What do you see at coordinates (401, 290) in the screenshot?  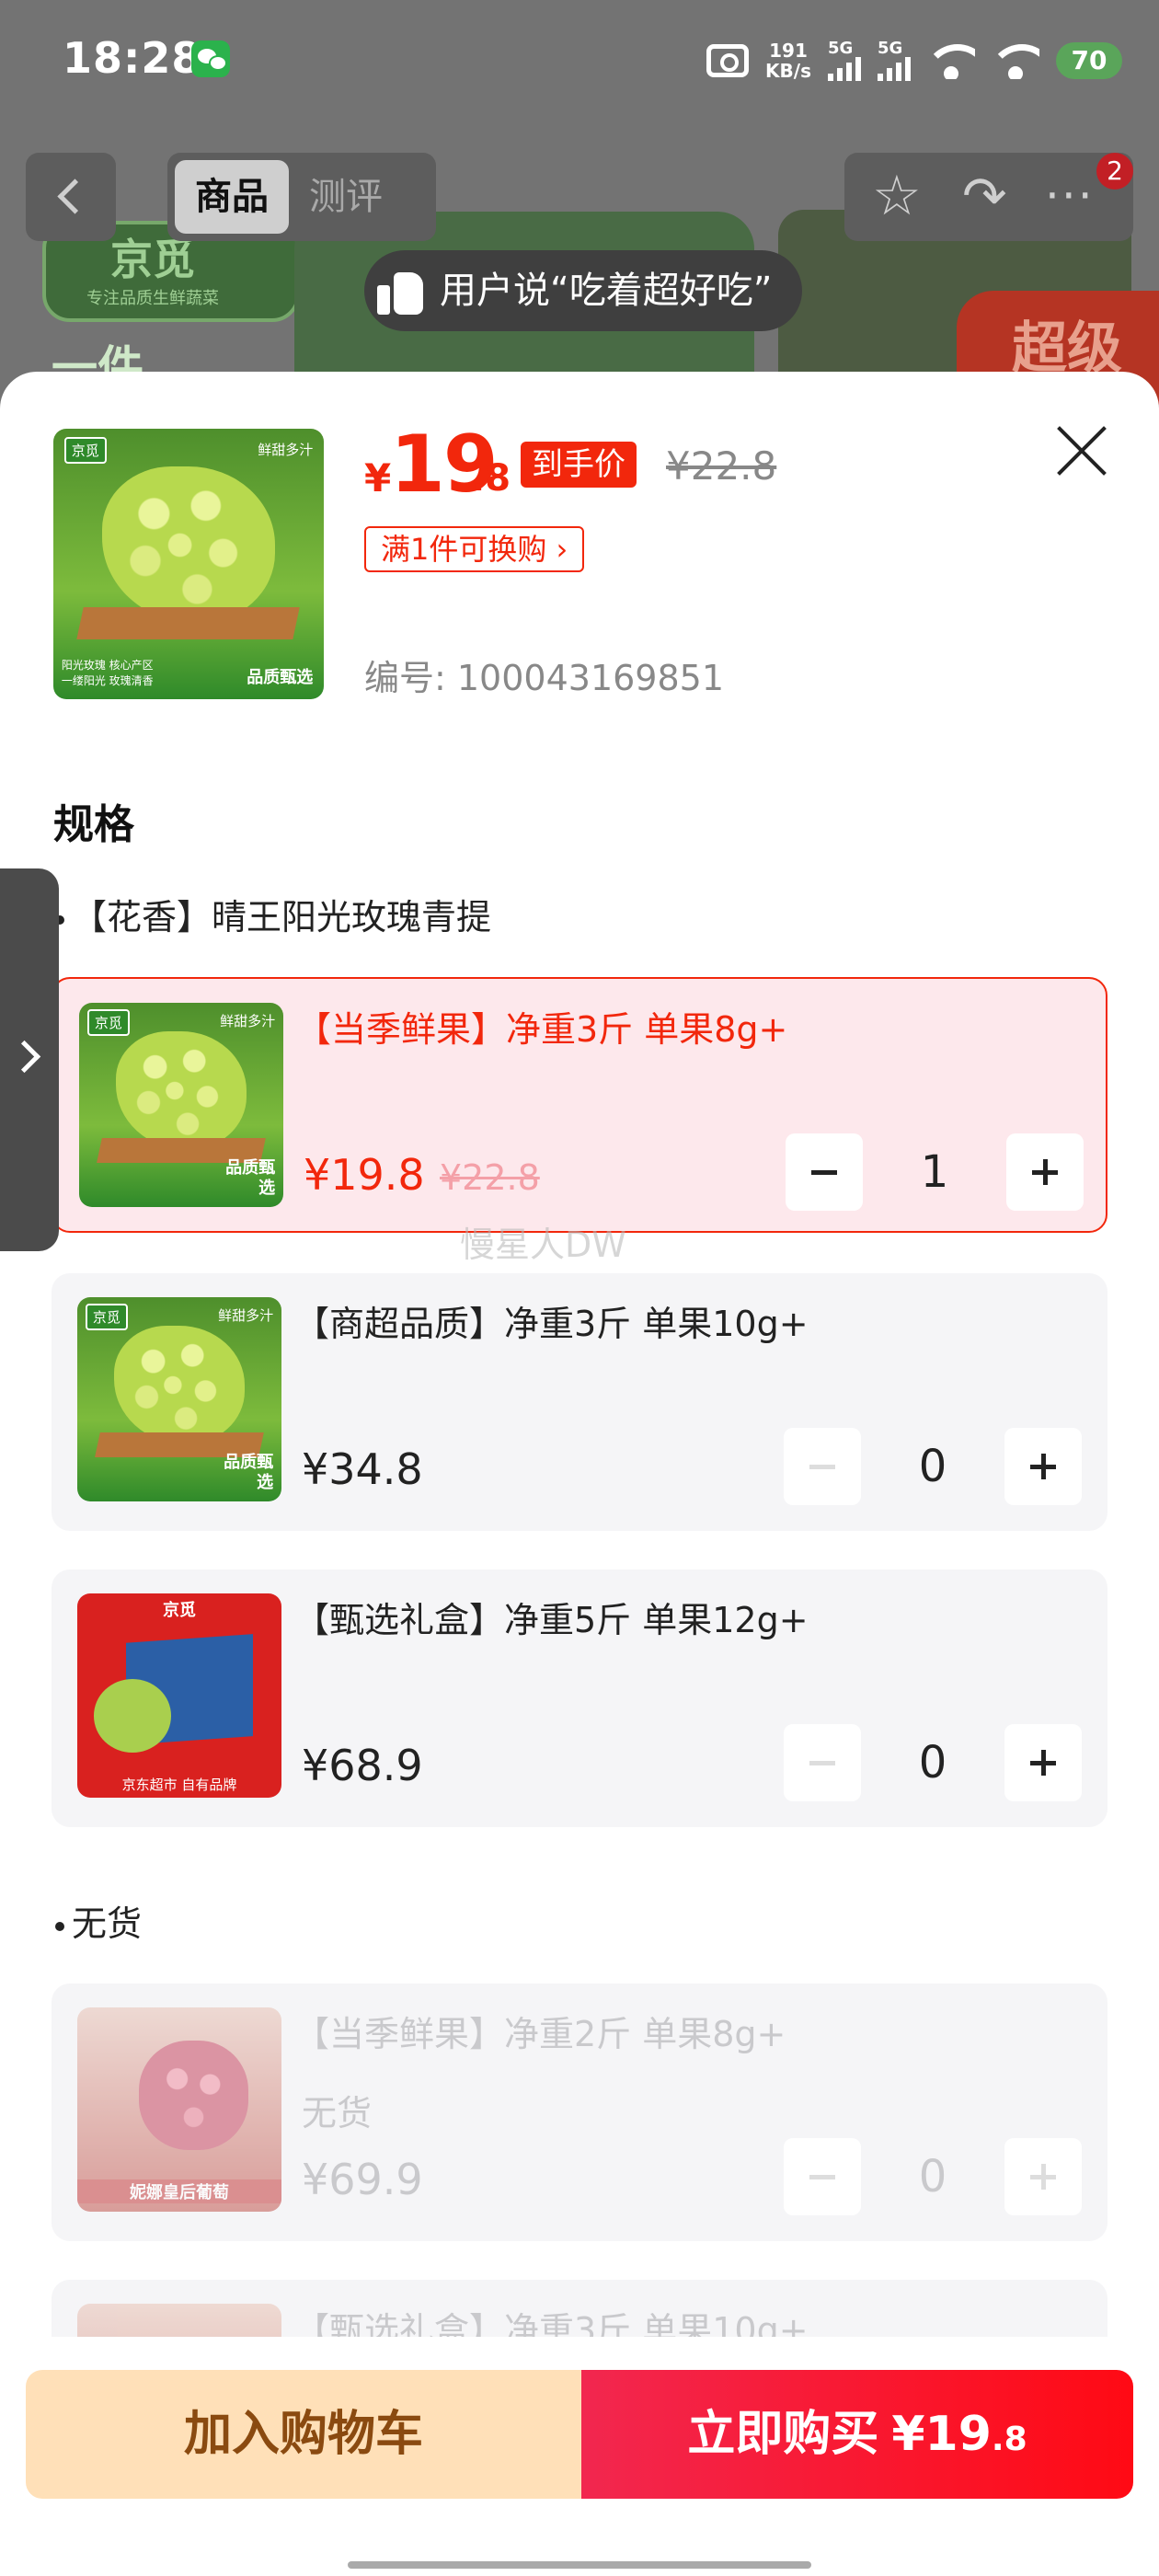 I see `thumbs-up-icon` at bounding box center [401, 290].